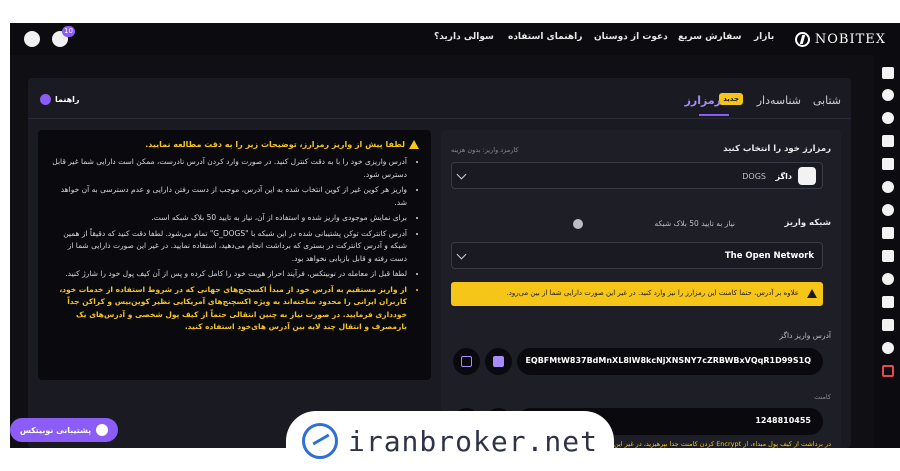 This screenshot has height=471, width=900. Describe the element at coordinates (472, 441) in the screenshot. I see `watermark-text: iranbroker.net` at that location.